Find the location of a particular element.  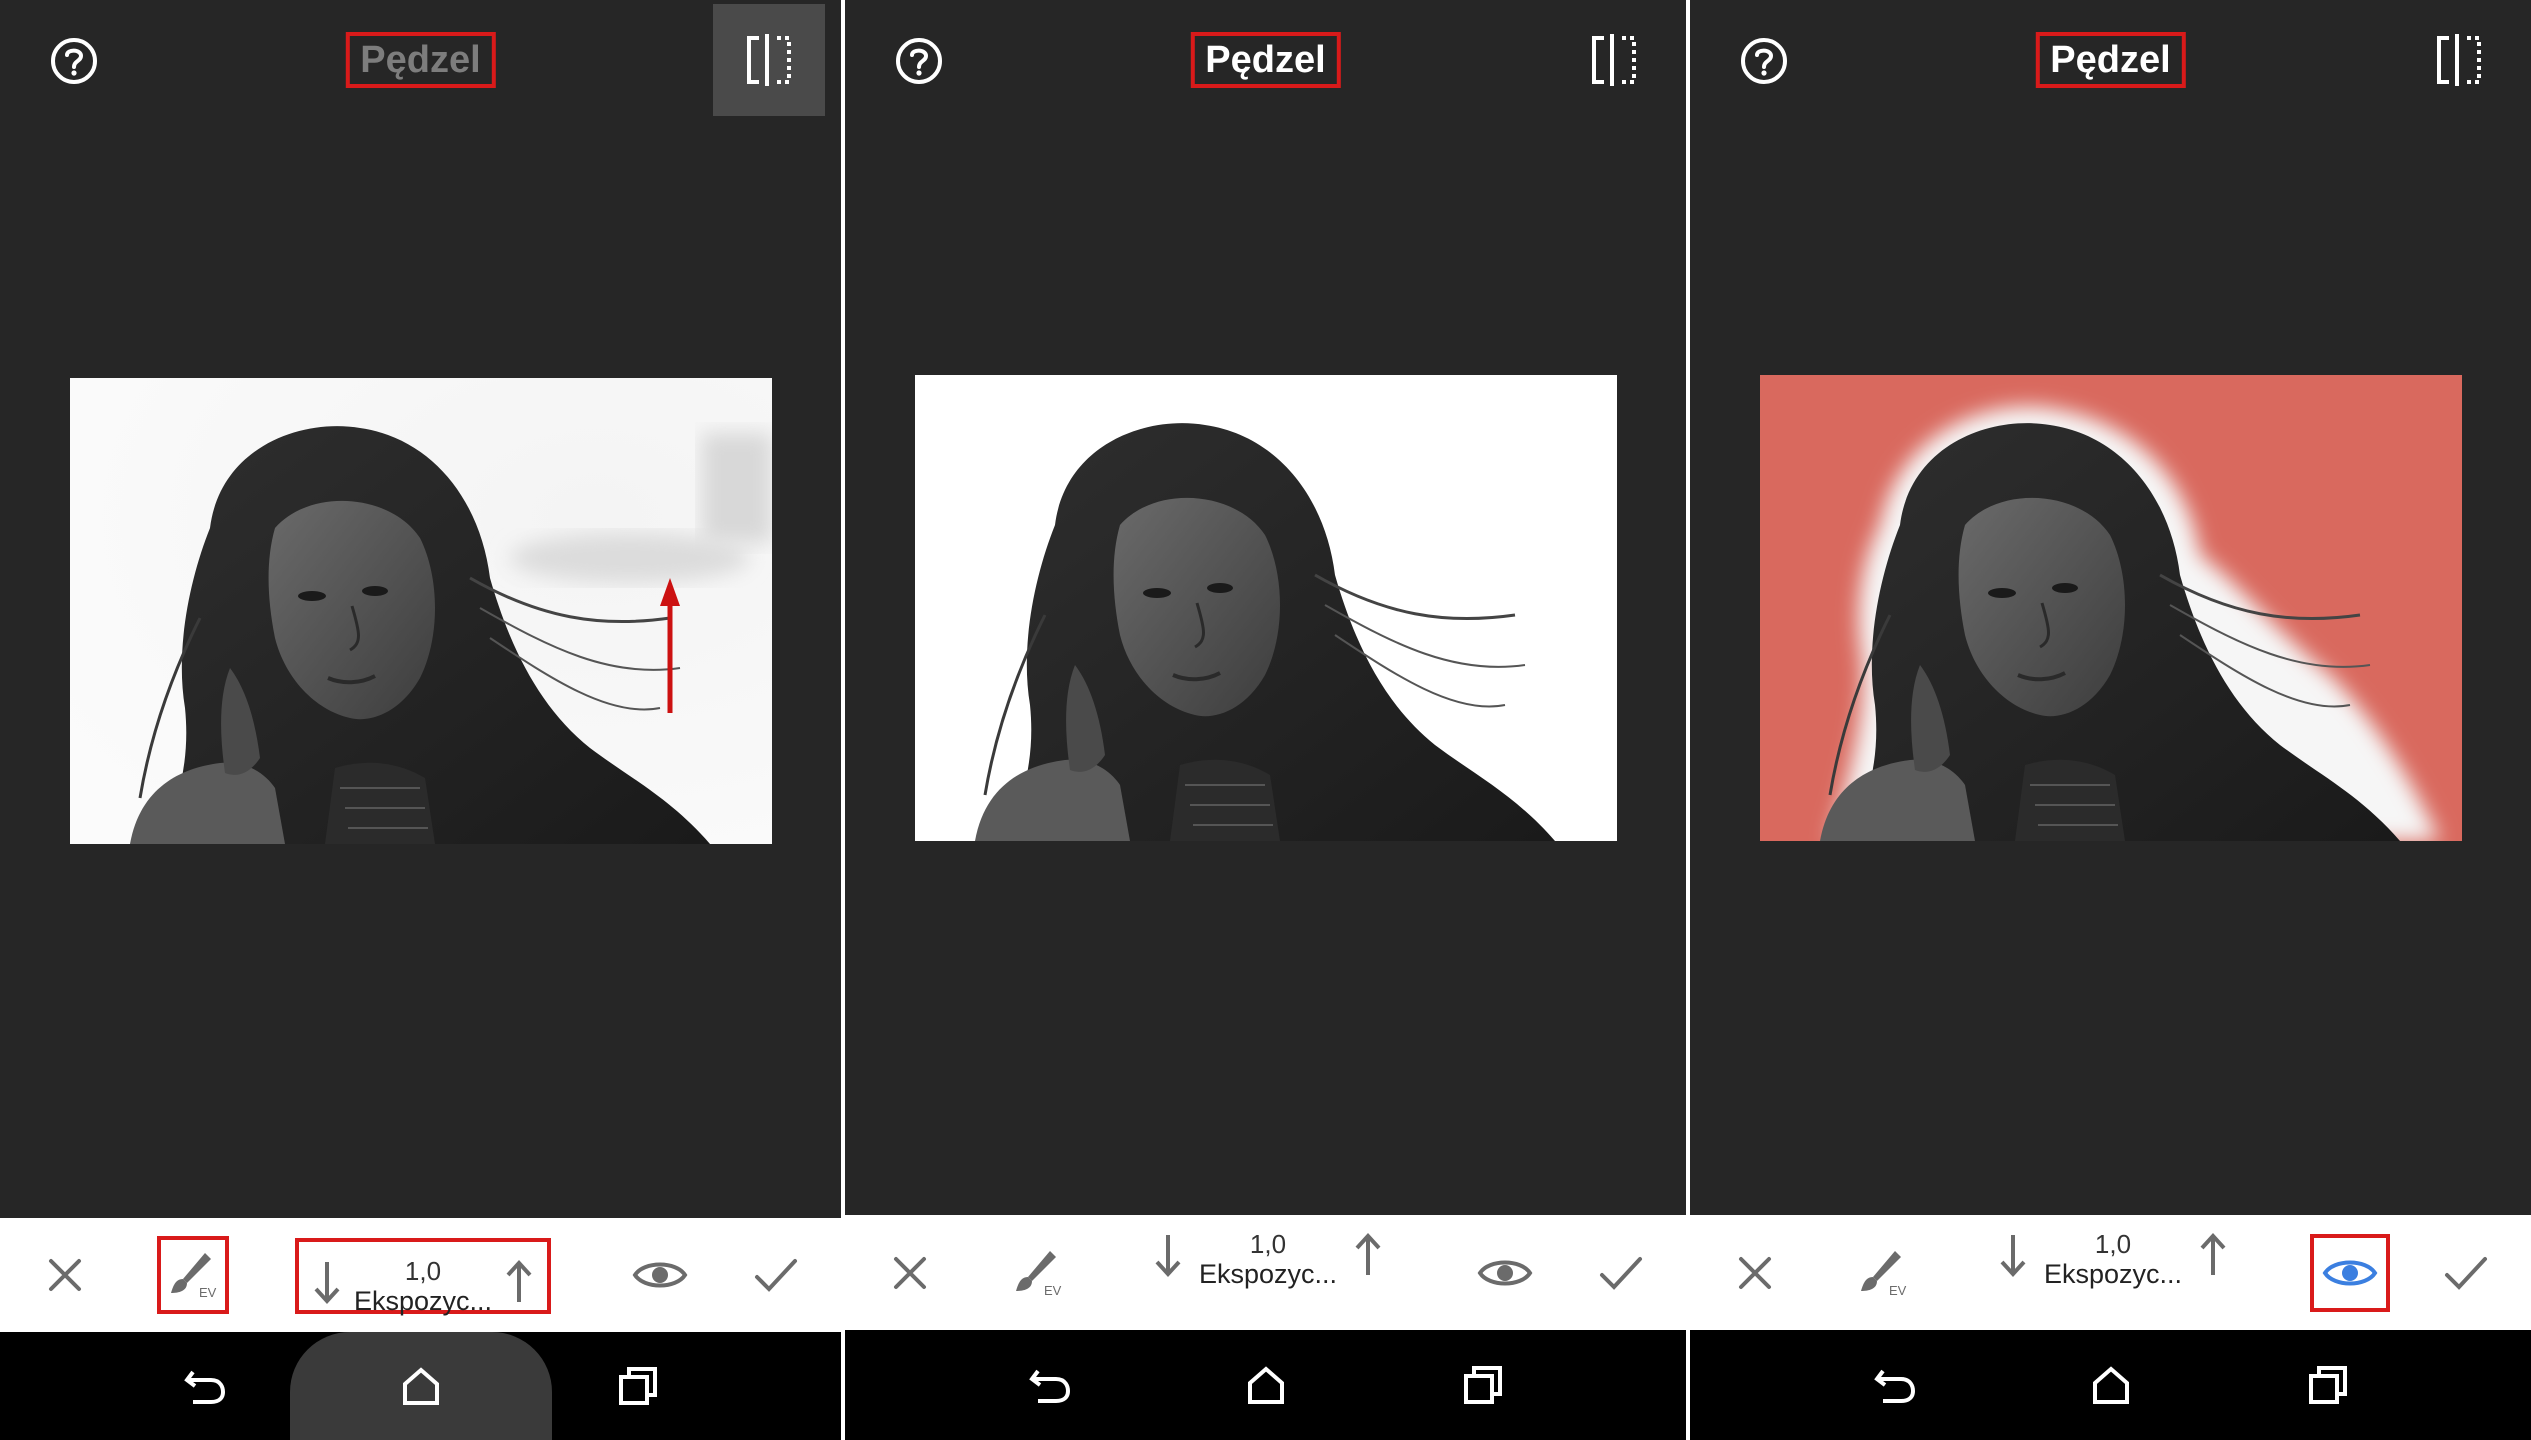

show-mask-button-active is located at coordinates (2350, 1273).